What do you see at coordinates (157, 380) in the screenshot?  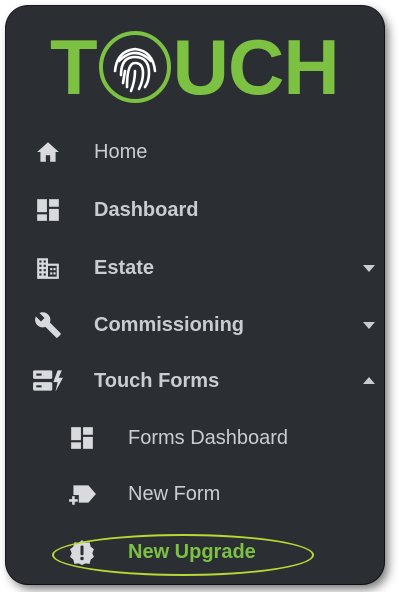 I see `sidebar-item-label: Touch Forms` at bounding box center [157, 380].